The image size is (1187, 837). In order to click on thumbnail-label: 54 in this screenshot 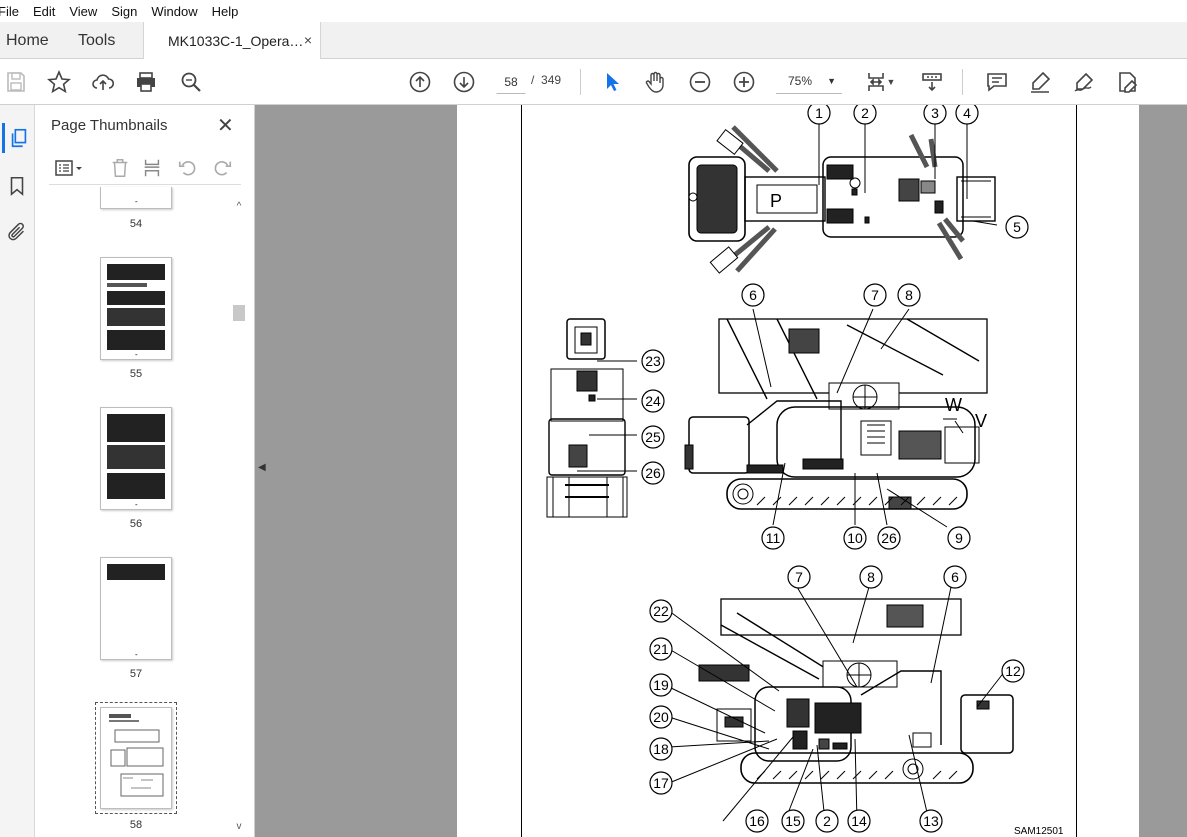, I will do `click(136, 224)`.